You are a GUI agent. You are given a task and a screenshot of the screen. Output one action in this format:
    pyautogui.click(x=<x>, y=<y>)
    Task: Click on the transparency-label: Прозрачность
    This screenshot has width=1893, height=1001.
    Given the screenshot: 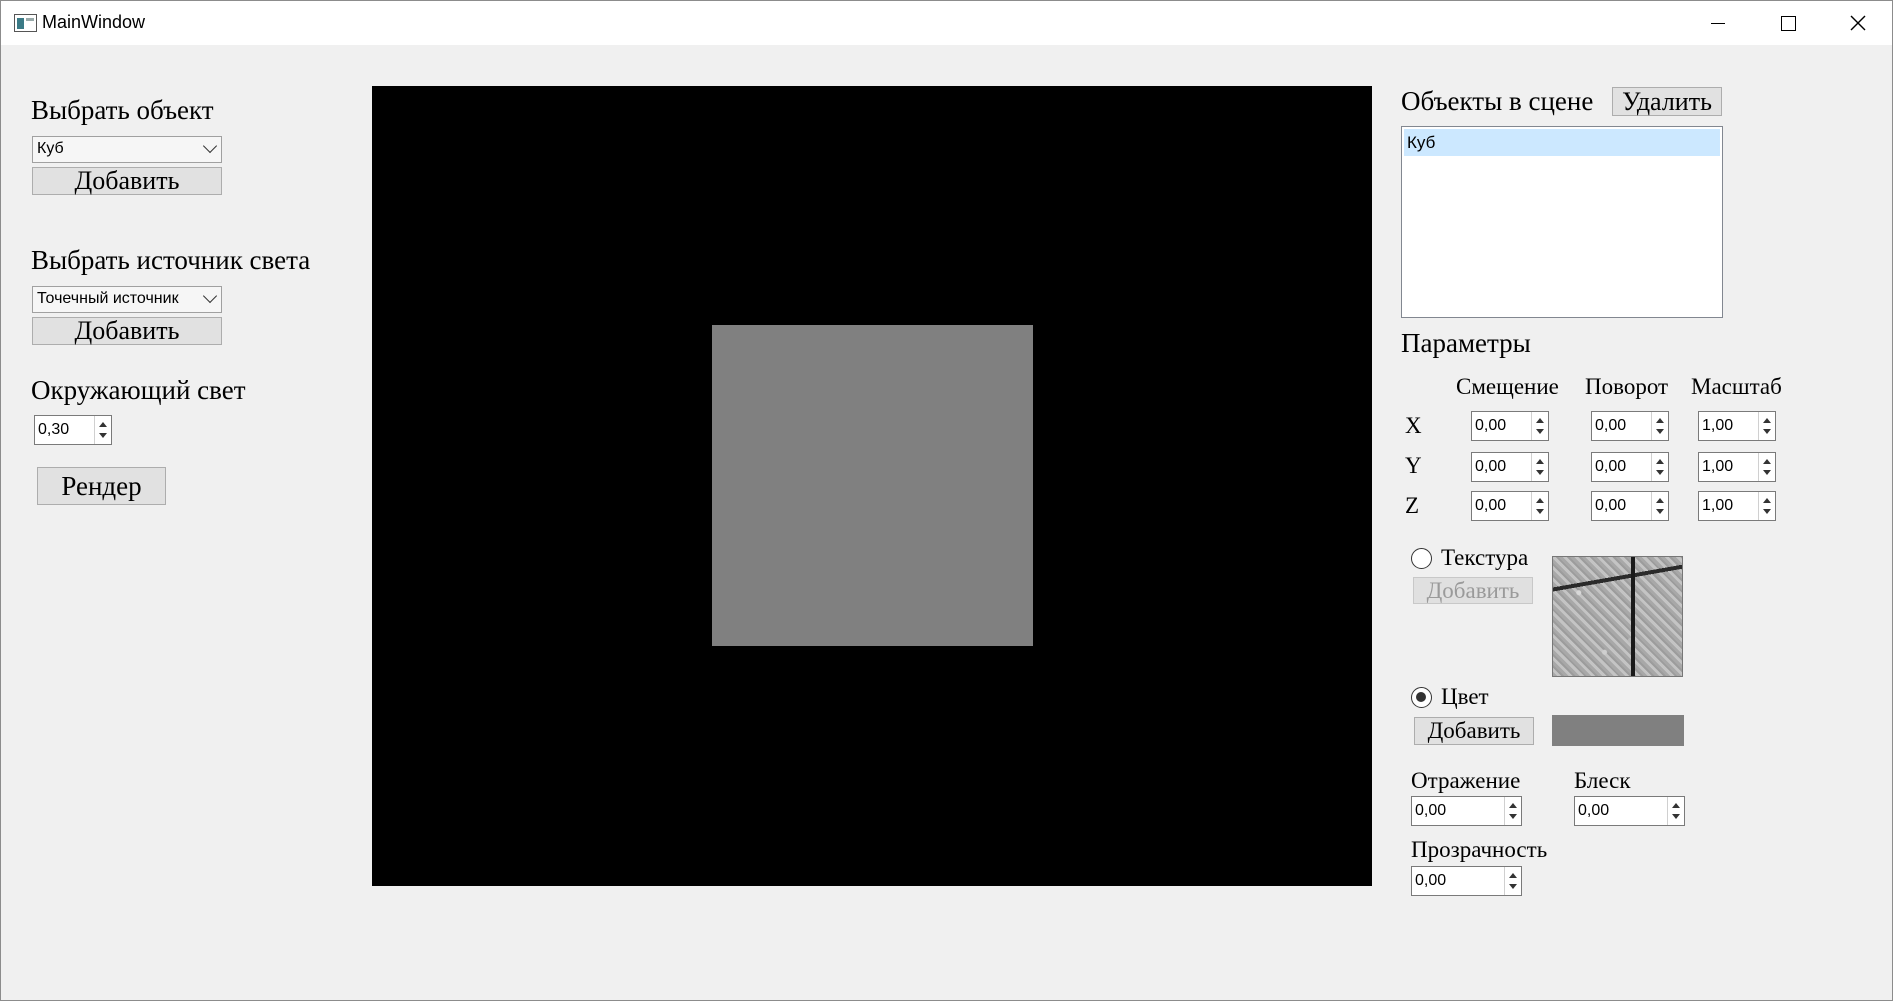 What is the action you would take?
    pyautogui.click(x=1479, y=849)
    